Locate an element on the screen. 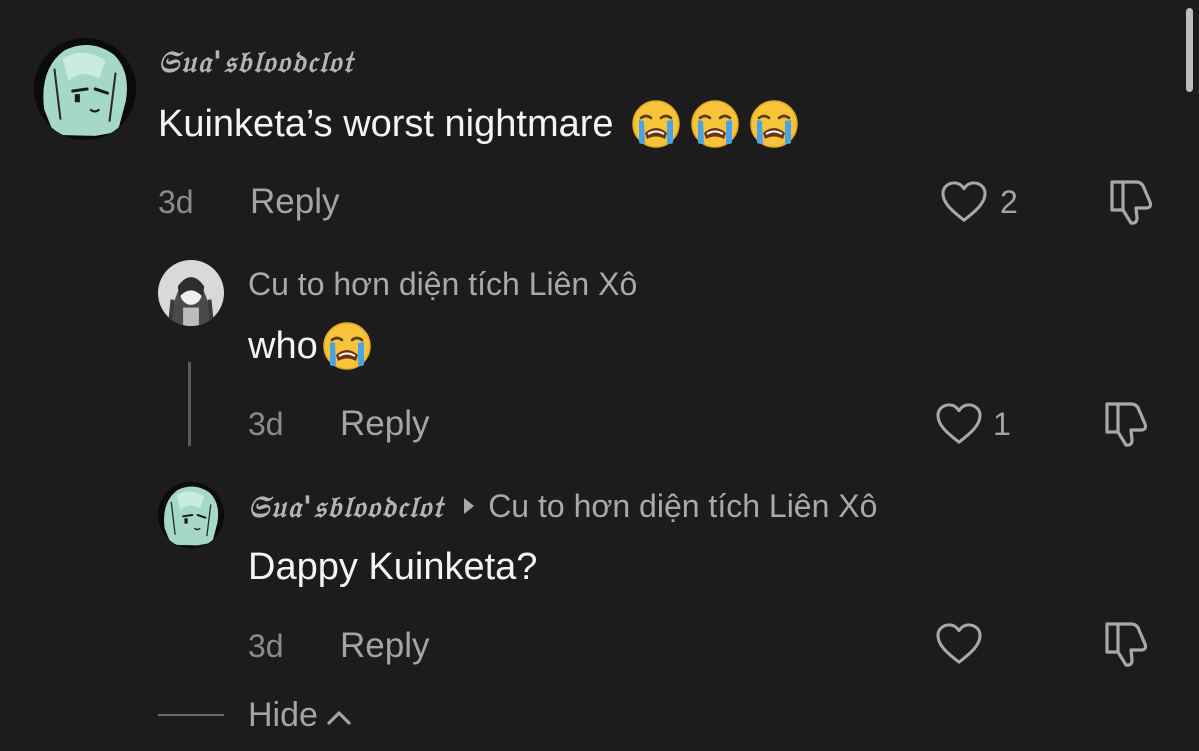 The width and height of the screenshot is (1199, 751). triangle-right-icon is located at coordinates (469, 505).